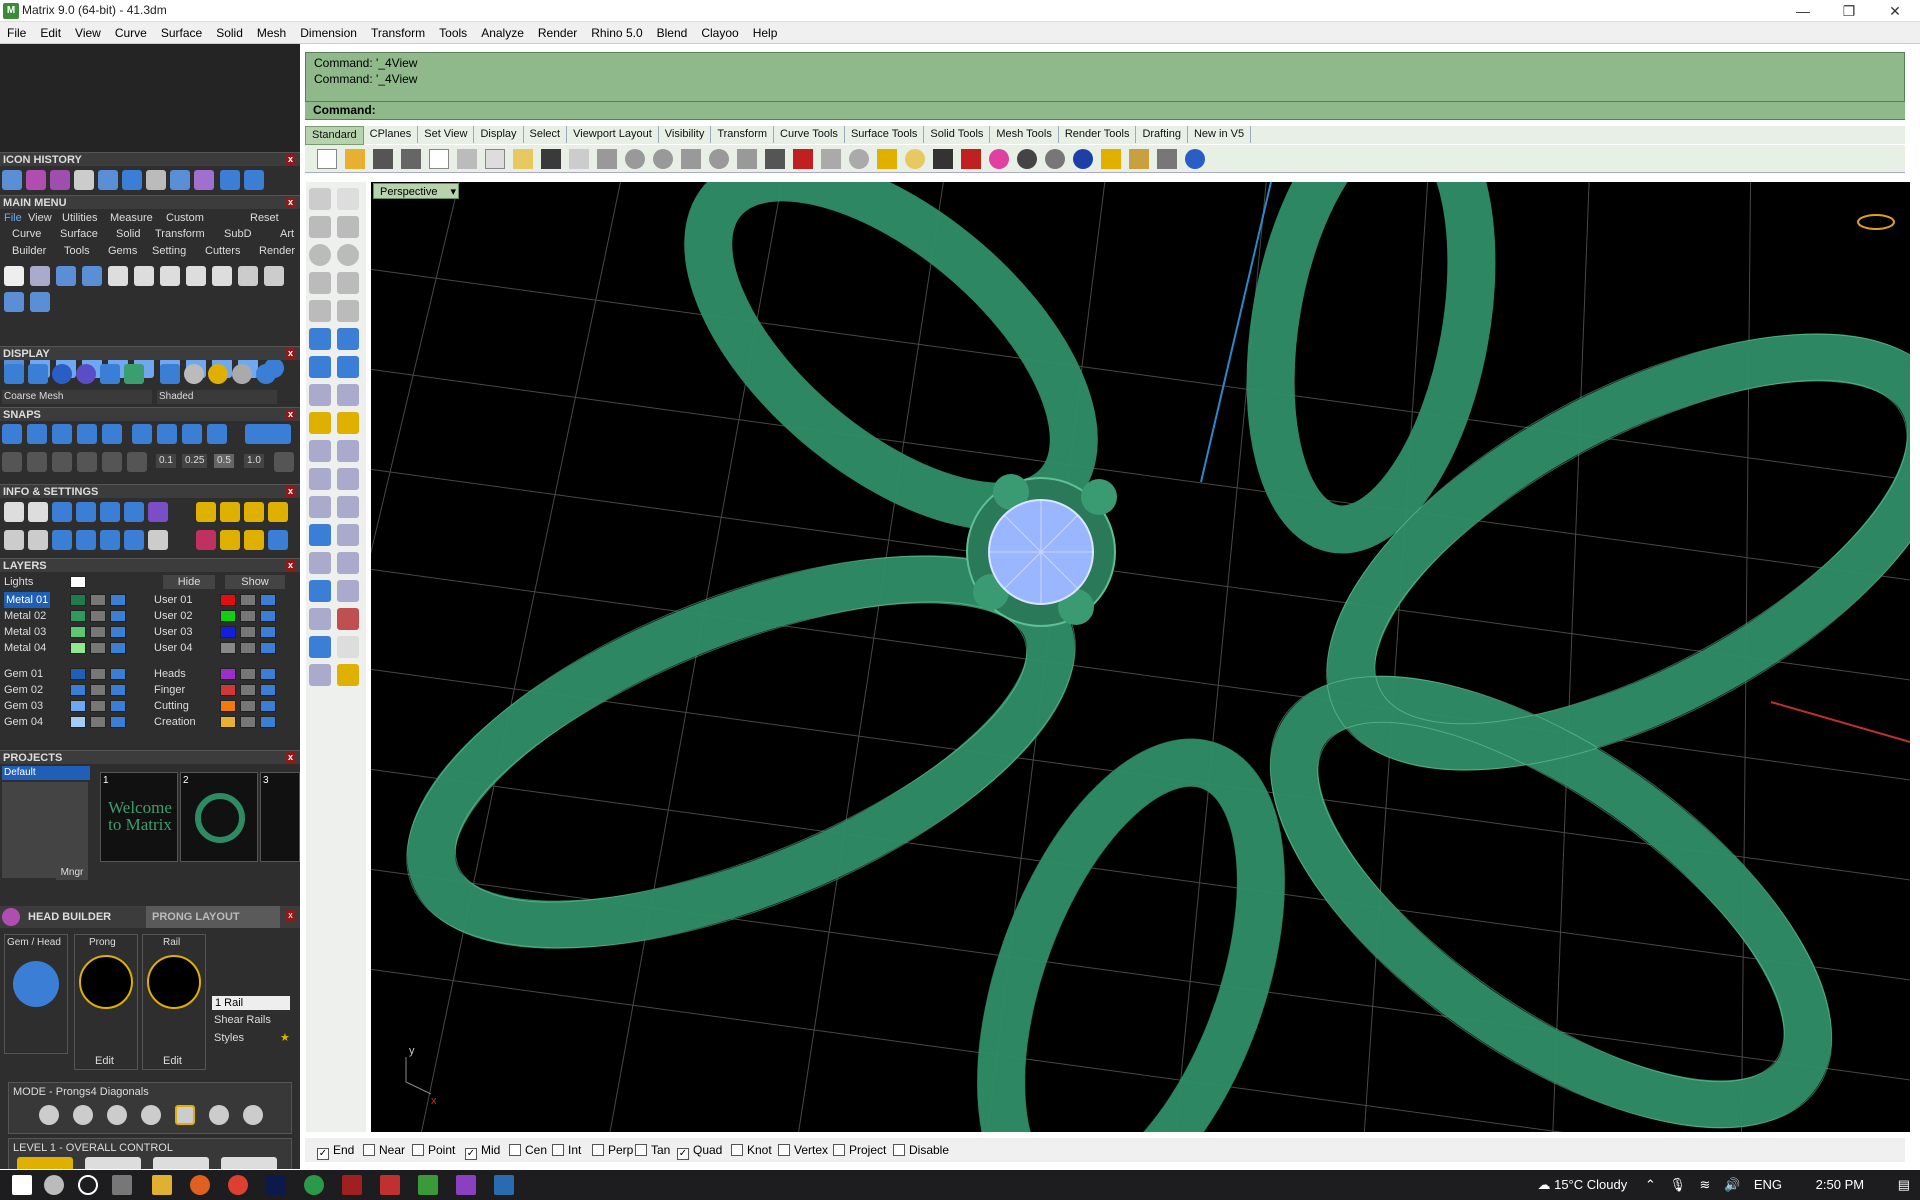 This screenshot has height=1200, width=1920. Describe the element at coordinates (691, 159) in the screenshot. I see `zoom-extents-icon` at that location.